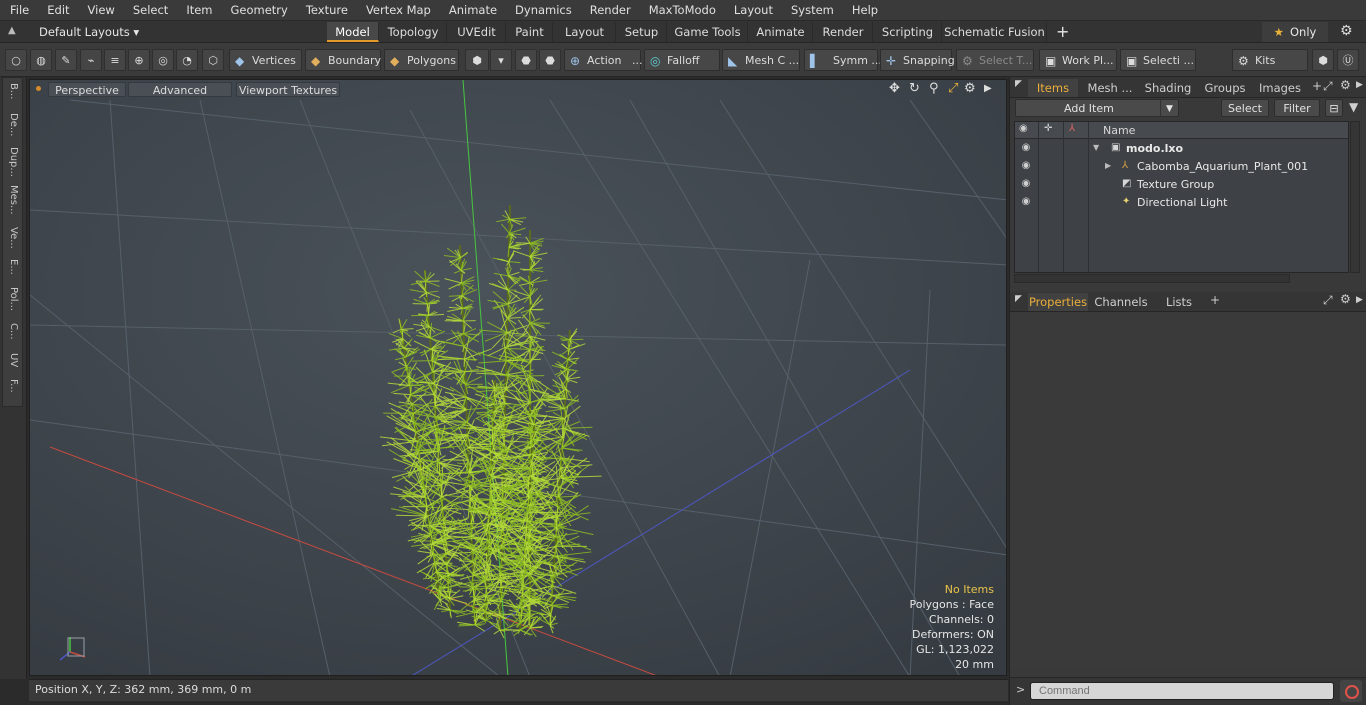 This screenshot has height=705, width=1366. What do you see at coordinates (139, 60) in the screenshot?
I see `center-icon: ⊕` at bounding box center [139, 60].